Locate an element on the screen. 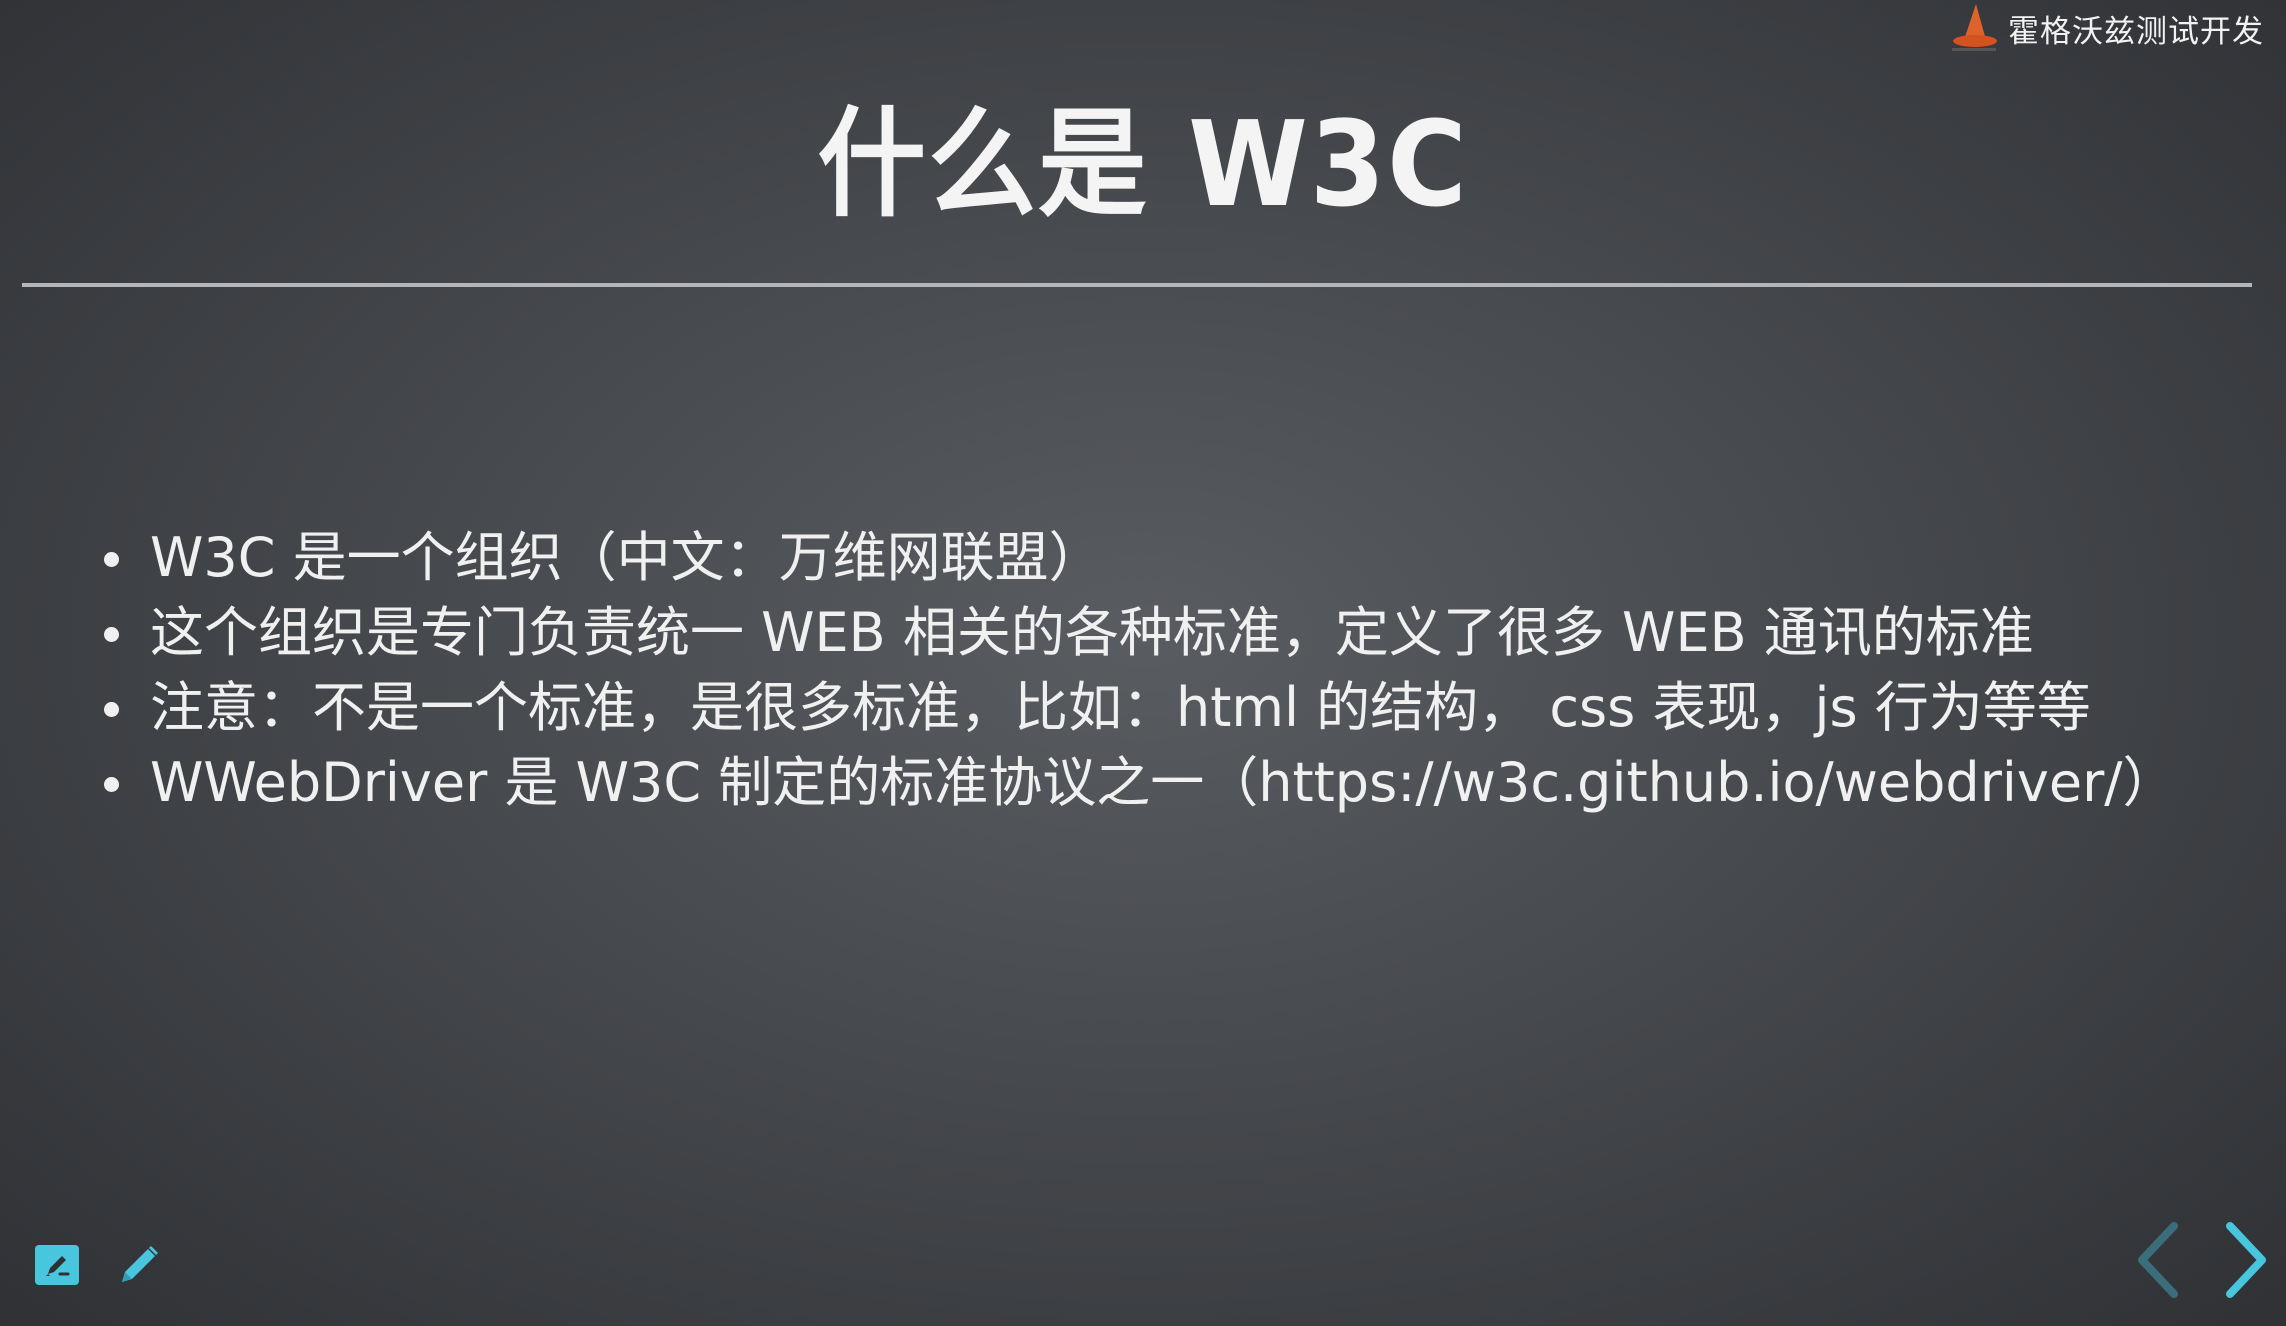  wizard-hat-icon is located at coordinates (1974, 28).